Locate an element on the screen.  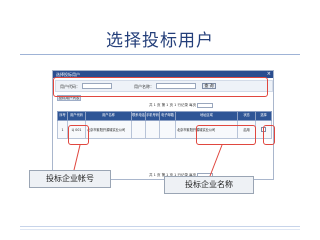
title-divider is located at coordinates (160, 54).